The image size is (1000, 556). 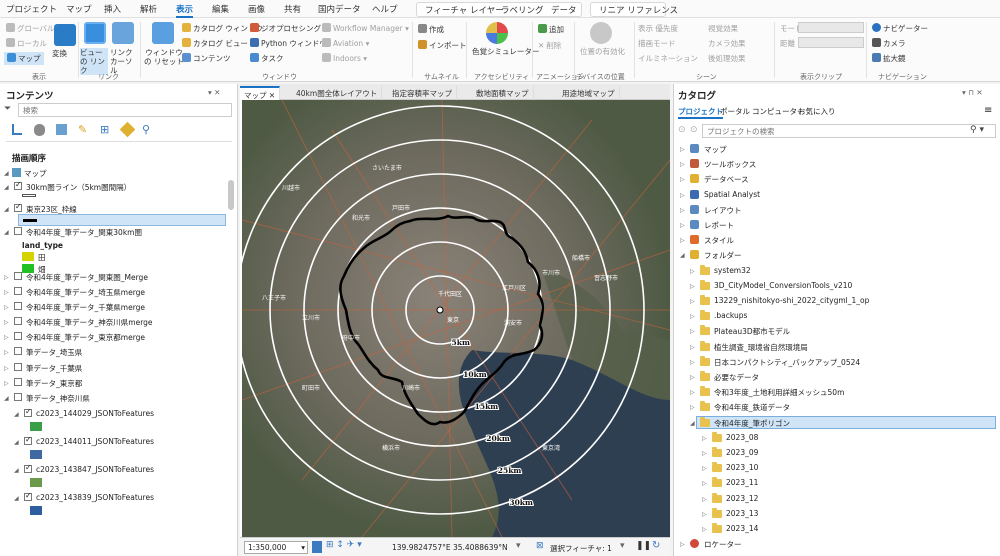 I want to click on python-window-button: Python ウィンドウ, so click(x=288, y=43).